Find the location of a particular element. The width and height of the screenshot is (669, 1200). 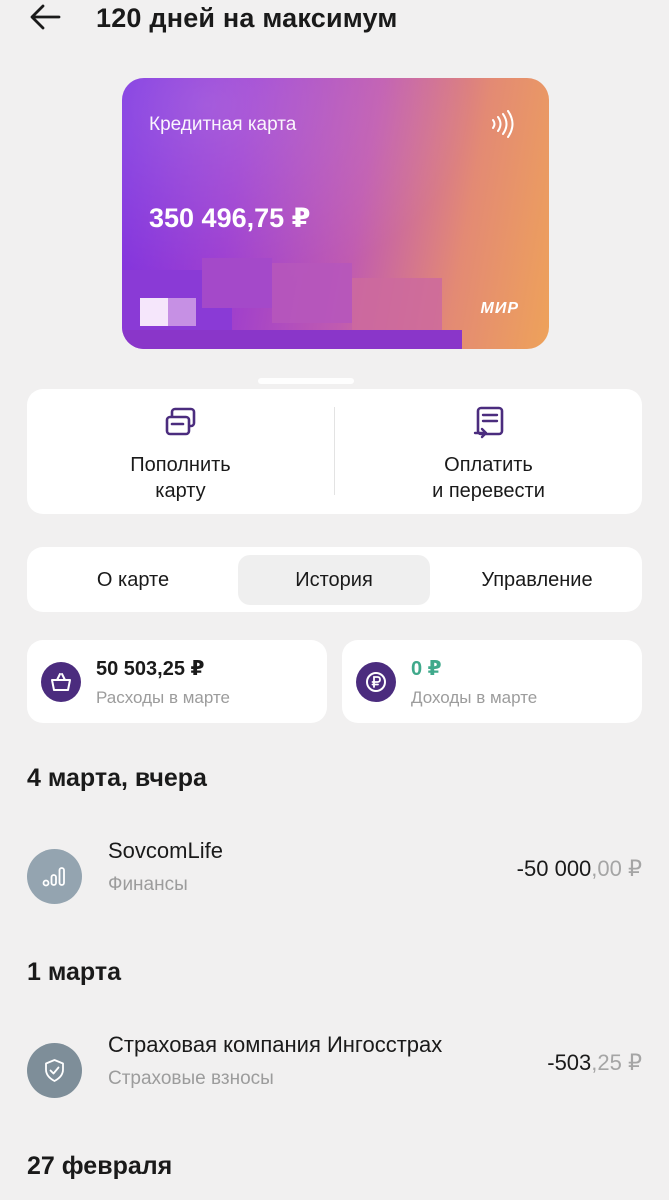

card-balance: 350 496,75 ₽ is located at coordinates (230, 218).